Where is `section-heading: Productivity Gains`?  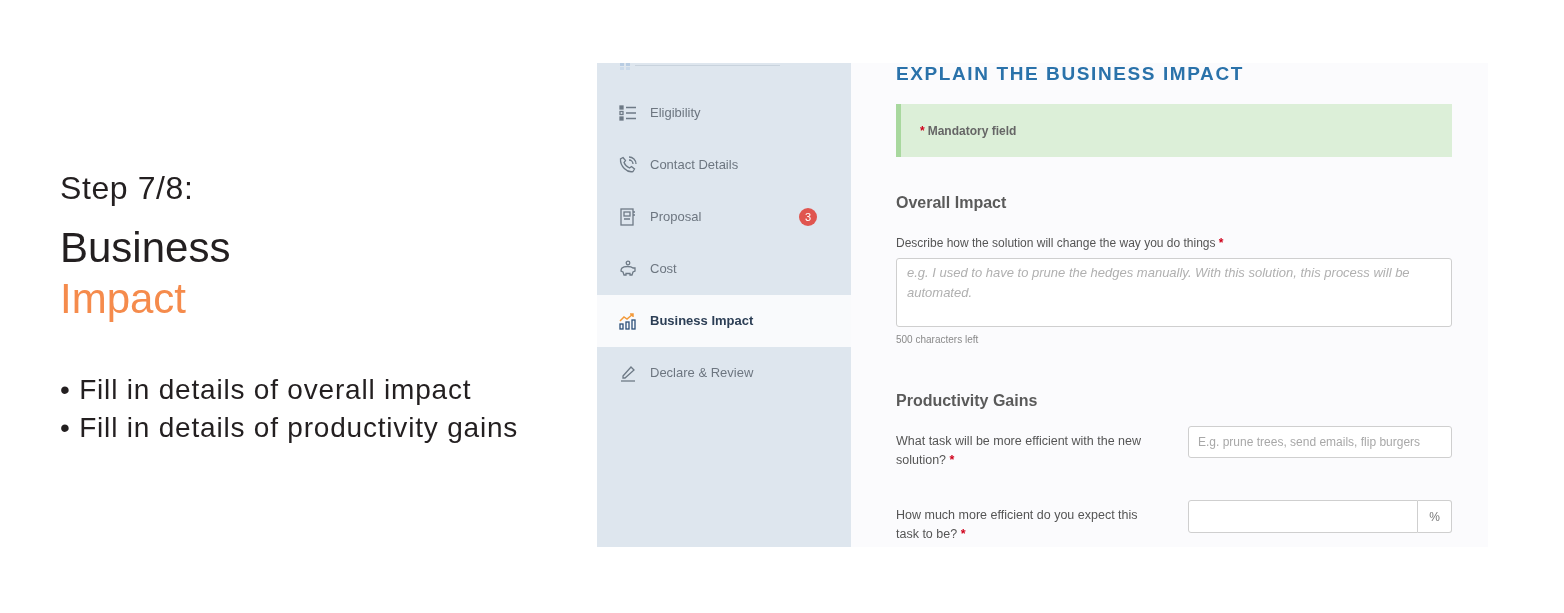 section-heading: Productivity Gains is located at coordinates (967, 401).